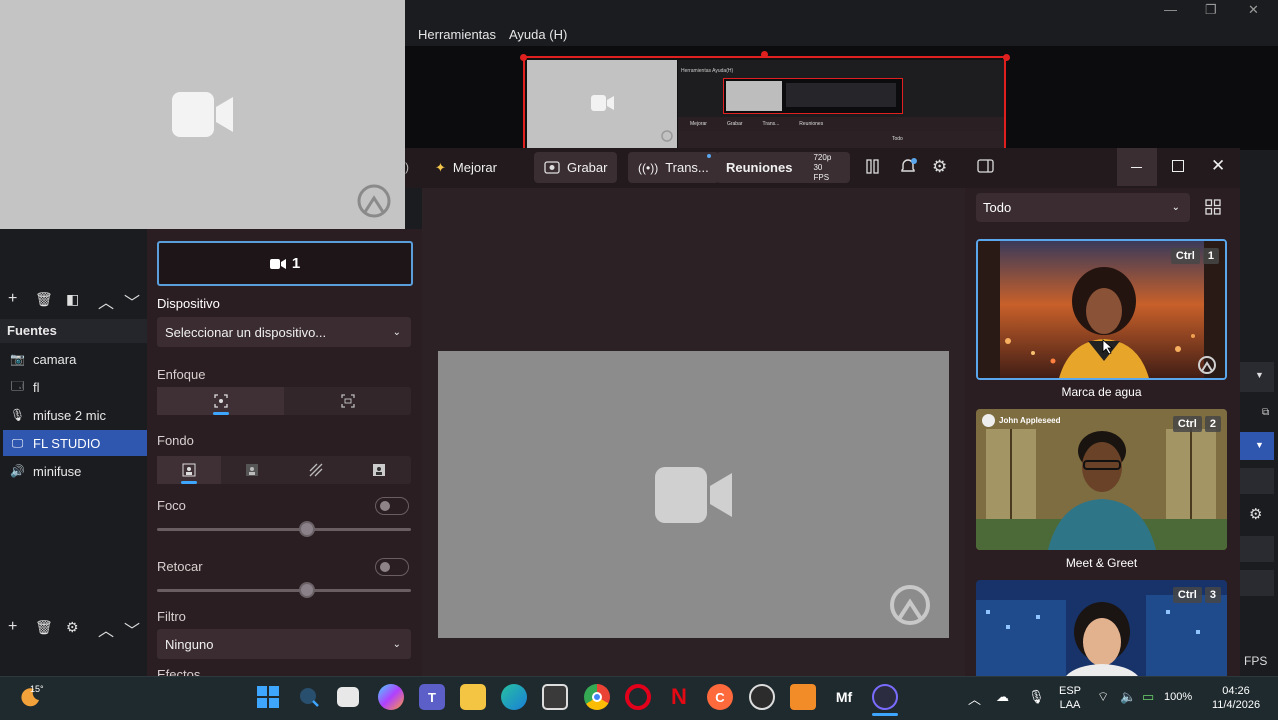 Image resolution: width=1278 pixels, height=720 pixels. I want to click on foco-slider-thumb, so click(306, 529).